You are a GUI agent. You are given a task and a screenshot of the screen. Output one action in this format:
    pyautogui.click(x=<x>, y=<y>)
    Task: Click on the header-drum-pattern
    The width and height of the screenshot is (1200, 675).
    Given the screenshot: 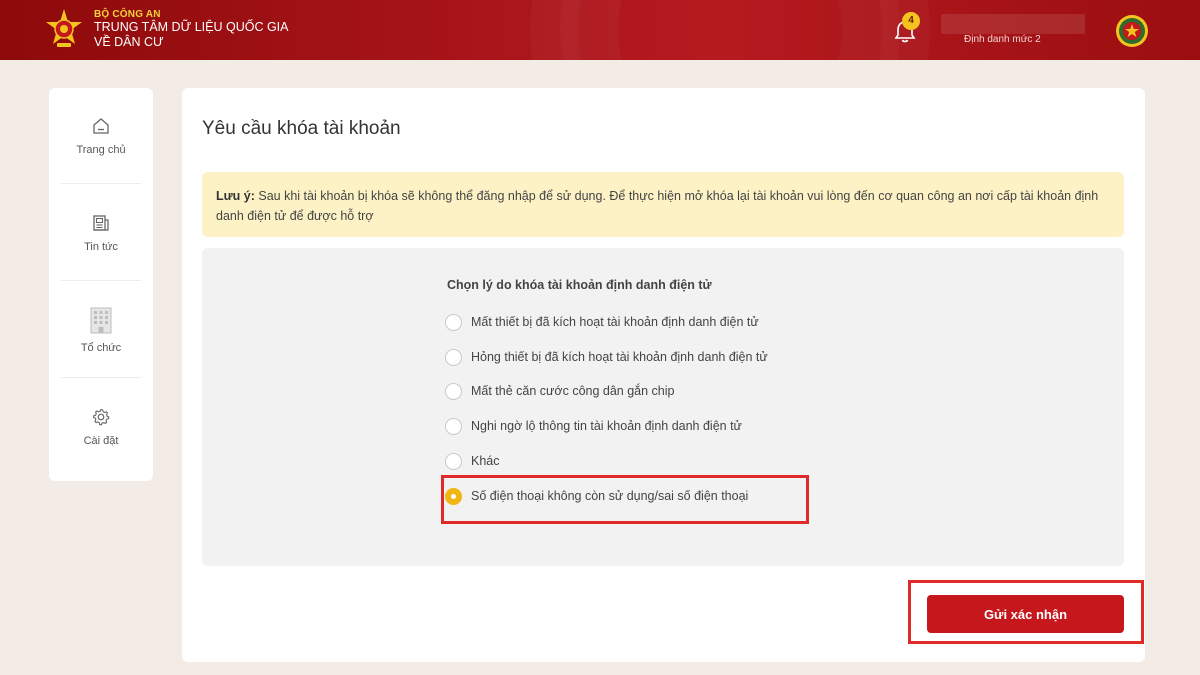 What is the action you would take?
    pyautogui.click(x=730, y=30)
    